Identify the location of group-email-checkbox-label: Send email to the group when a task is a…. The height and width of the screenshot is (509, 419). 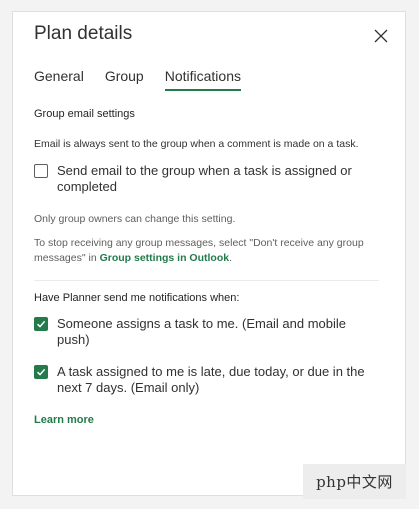
(204, 178).